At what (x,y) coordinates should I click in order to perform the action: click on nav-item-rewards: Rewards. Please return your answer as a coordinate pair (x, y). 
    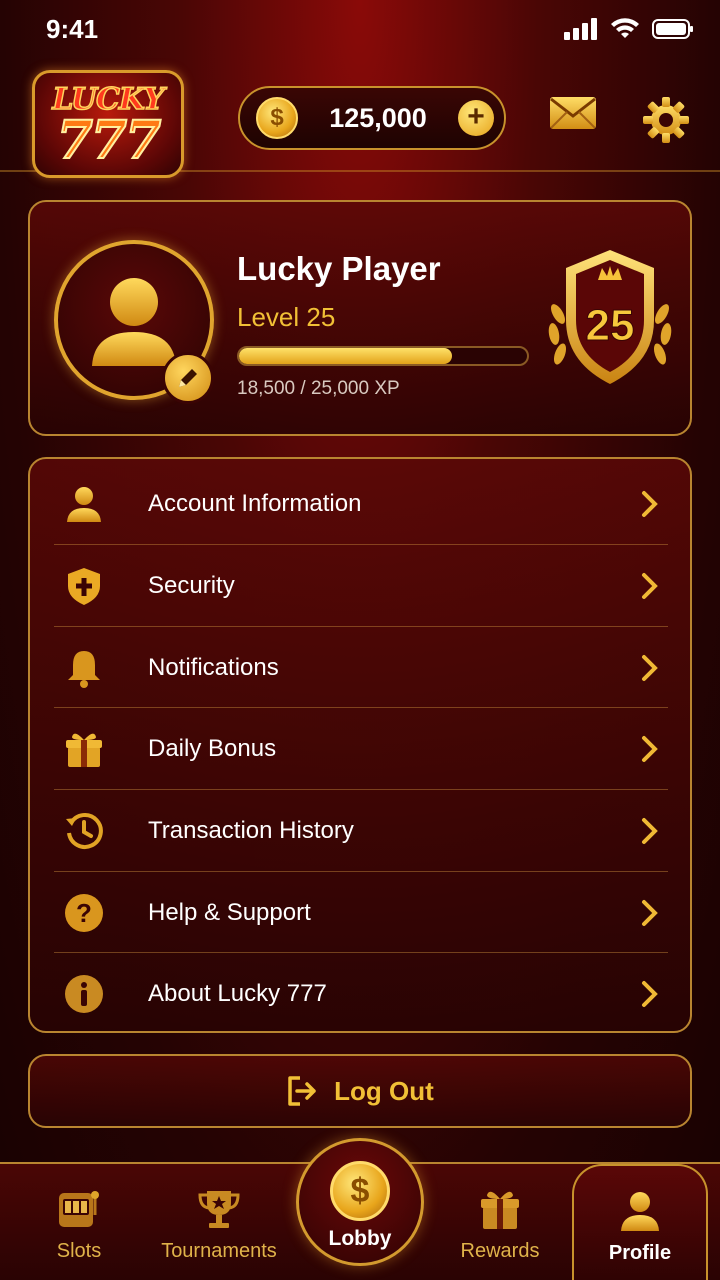
    Looking at the image, I should click on (500, 1222).